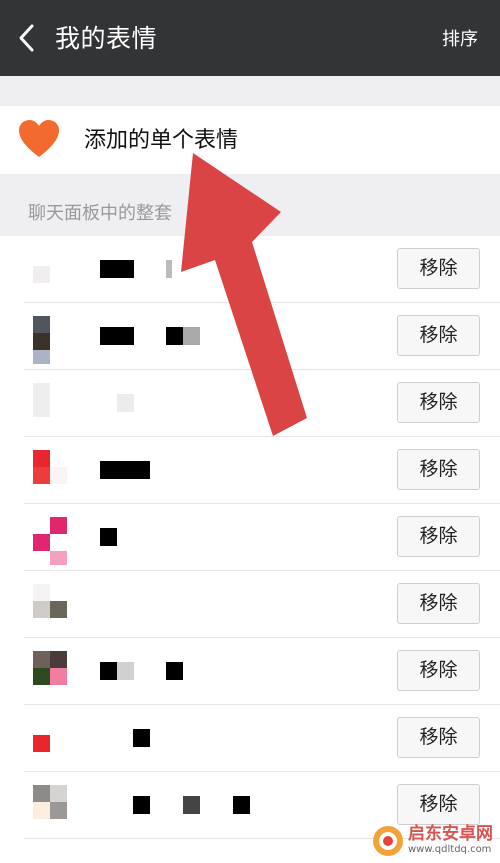 Image resolution: width=500 pixels, height=863 pixels. Describe the element at coordinates (161, 140) in the screenshot. I see `single-stickers-label: 添加的单个表情` at that location.